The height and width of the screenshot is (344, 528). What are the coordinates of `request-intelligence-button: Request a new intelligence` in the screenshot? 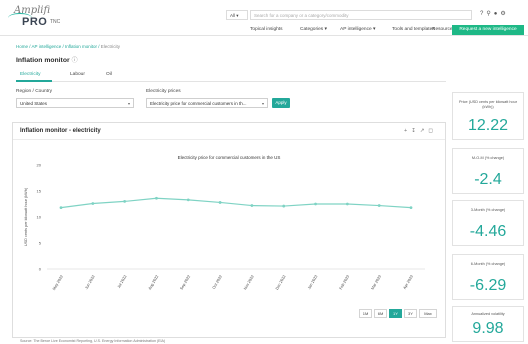 It's located at (488, 30).